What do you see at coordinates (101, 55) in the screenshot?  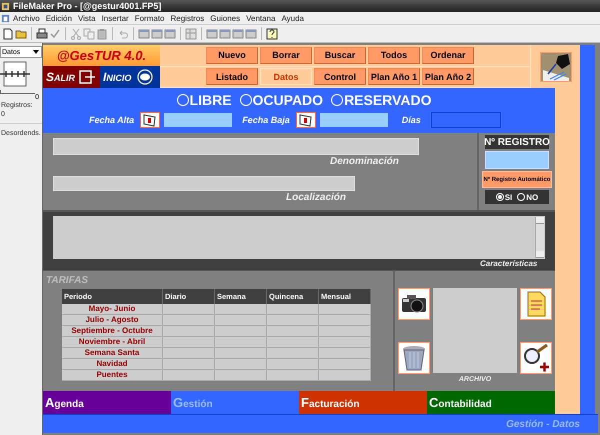 I see `app-logo: @GesTUR 4.0.` at bounding box center [101, 55].